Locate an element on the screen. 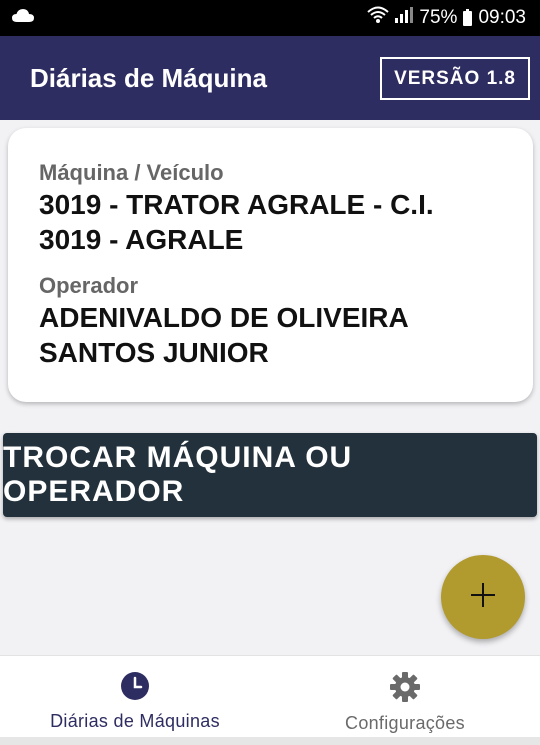 This screenshot has width=540, height=745. signal-icon is located at coordinates (404, 18).